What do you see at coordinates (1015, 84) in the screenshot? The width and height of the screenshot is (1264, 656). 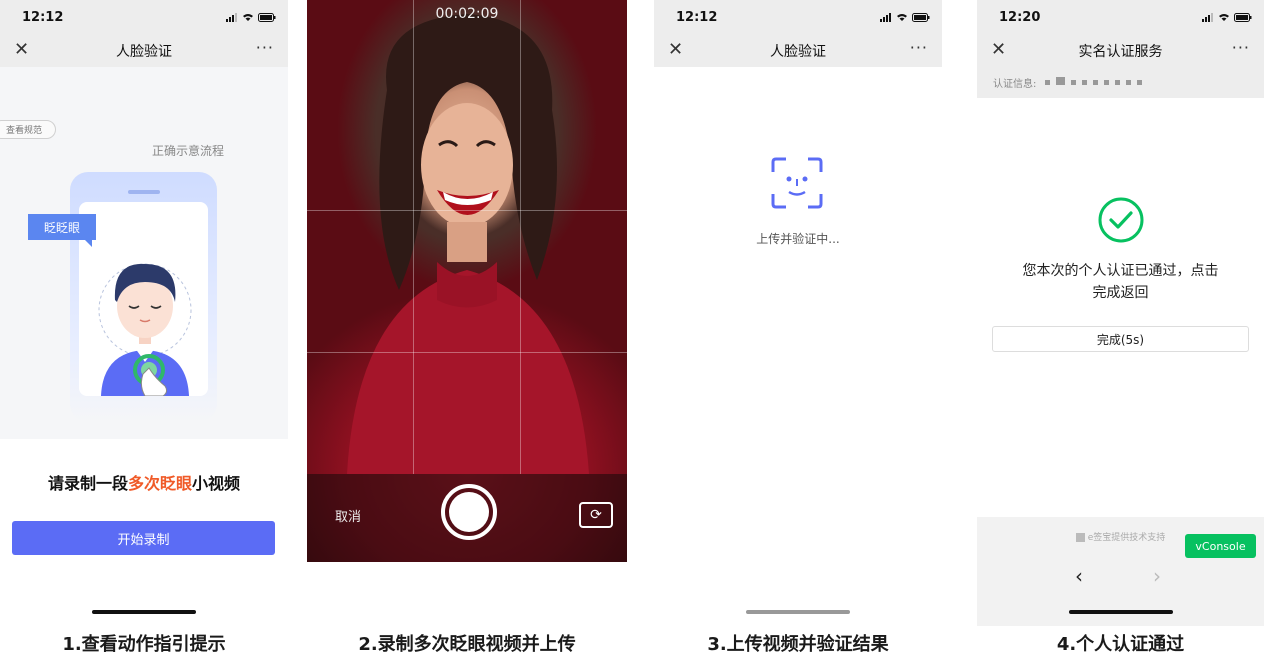 I see `cert-info-label: 认证信息:` at bounding box center [1015, 84].